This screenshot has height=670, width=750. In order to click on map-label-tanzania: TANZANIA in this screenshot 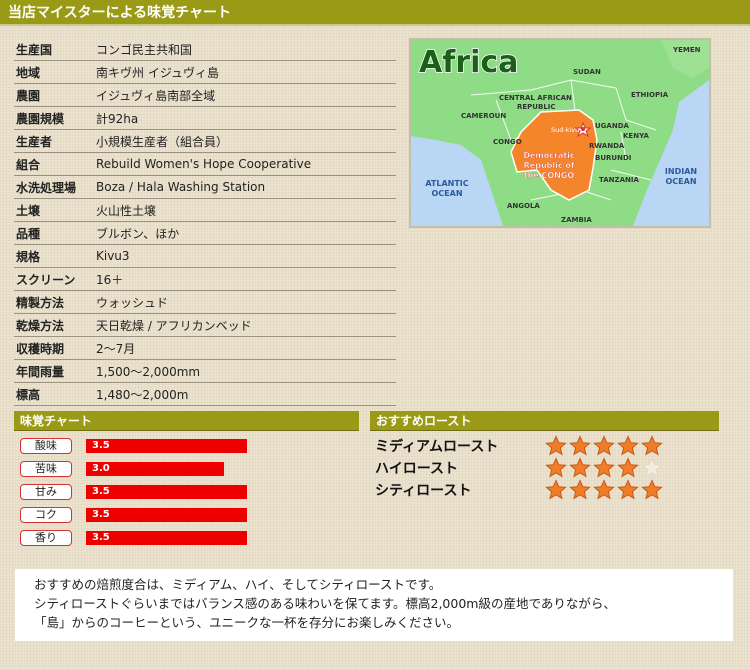, I will do `click(619, 180)`.